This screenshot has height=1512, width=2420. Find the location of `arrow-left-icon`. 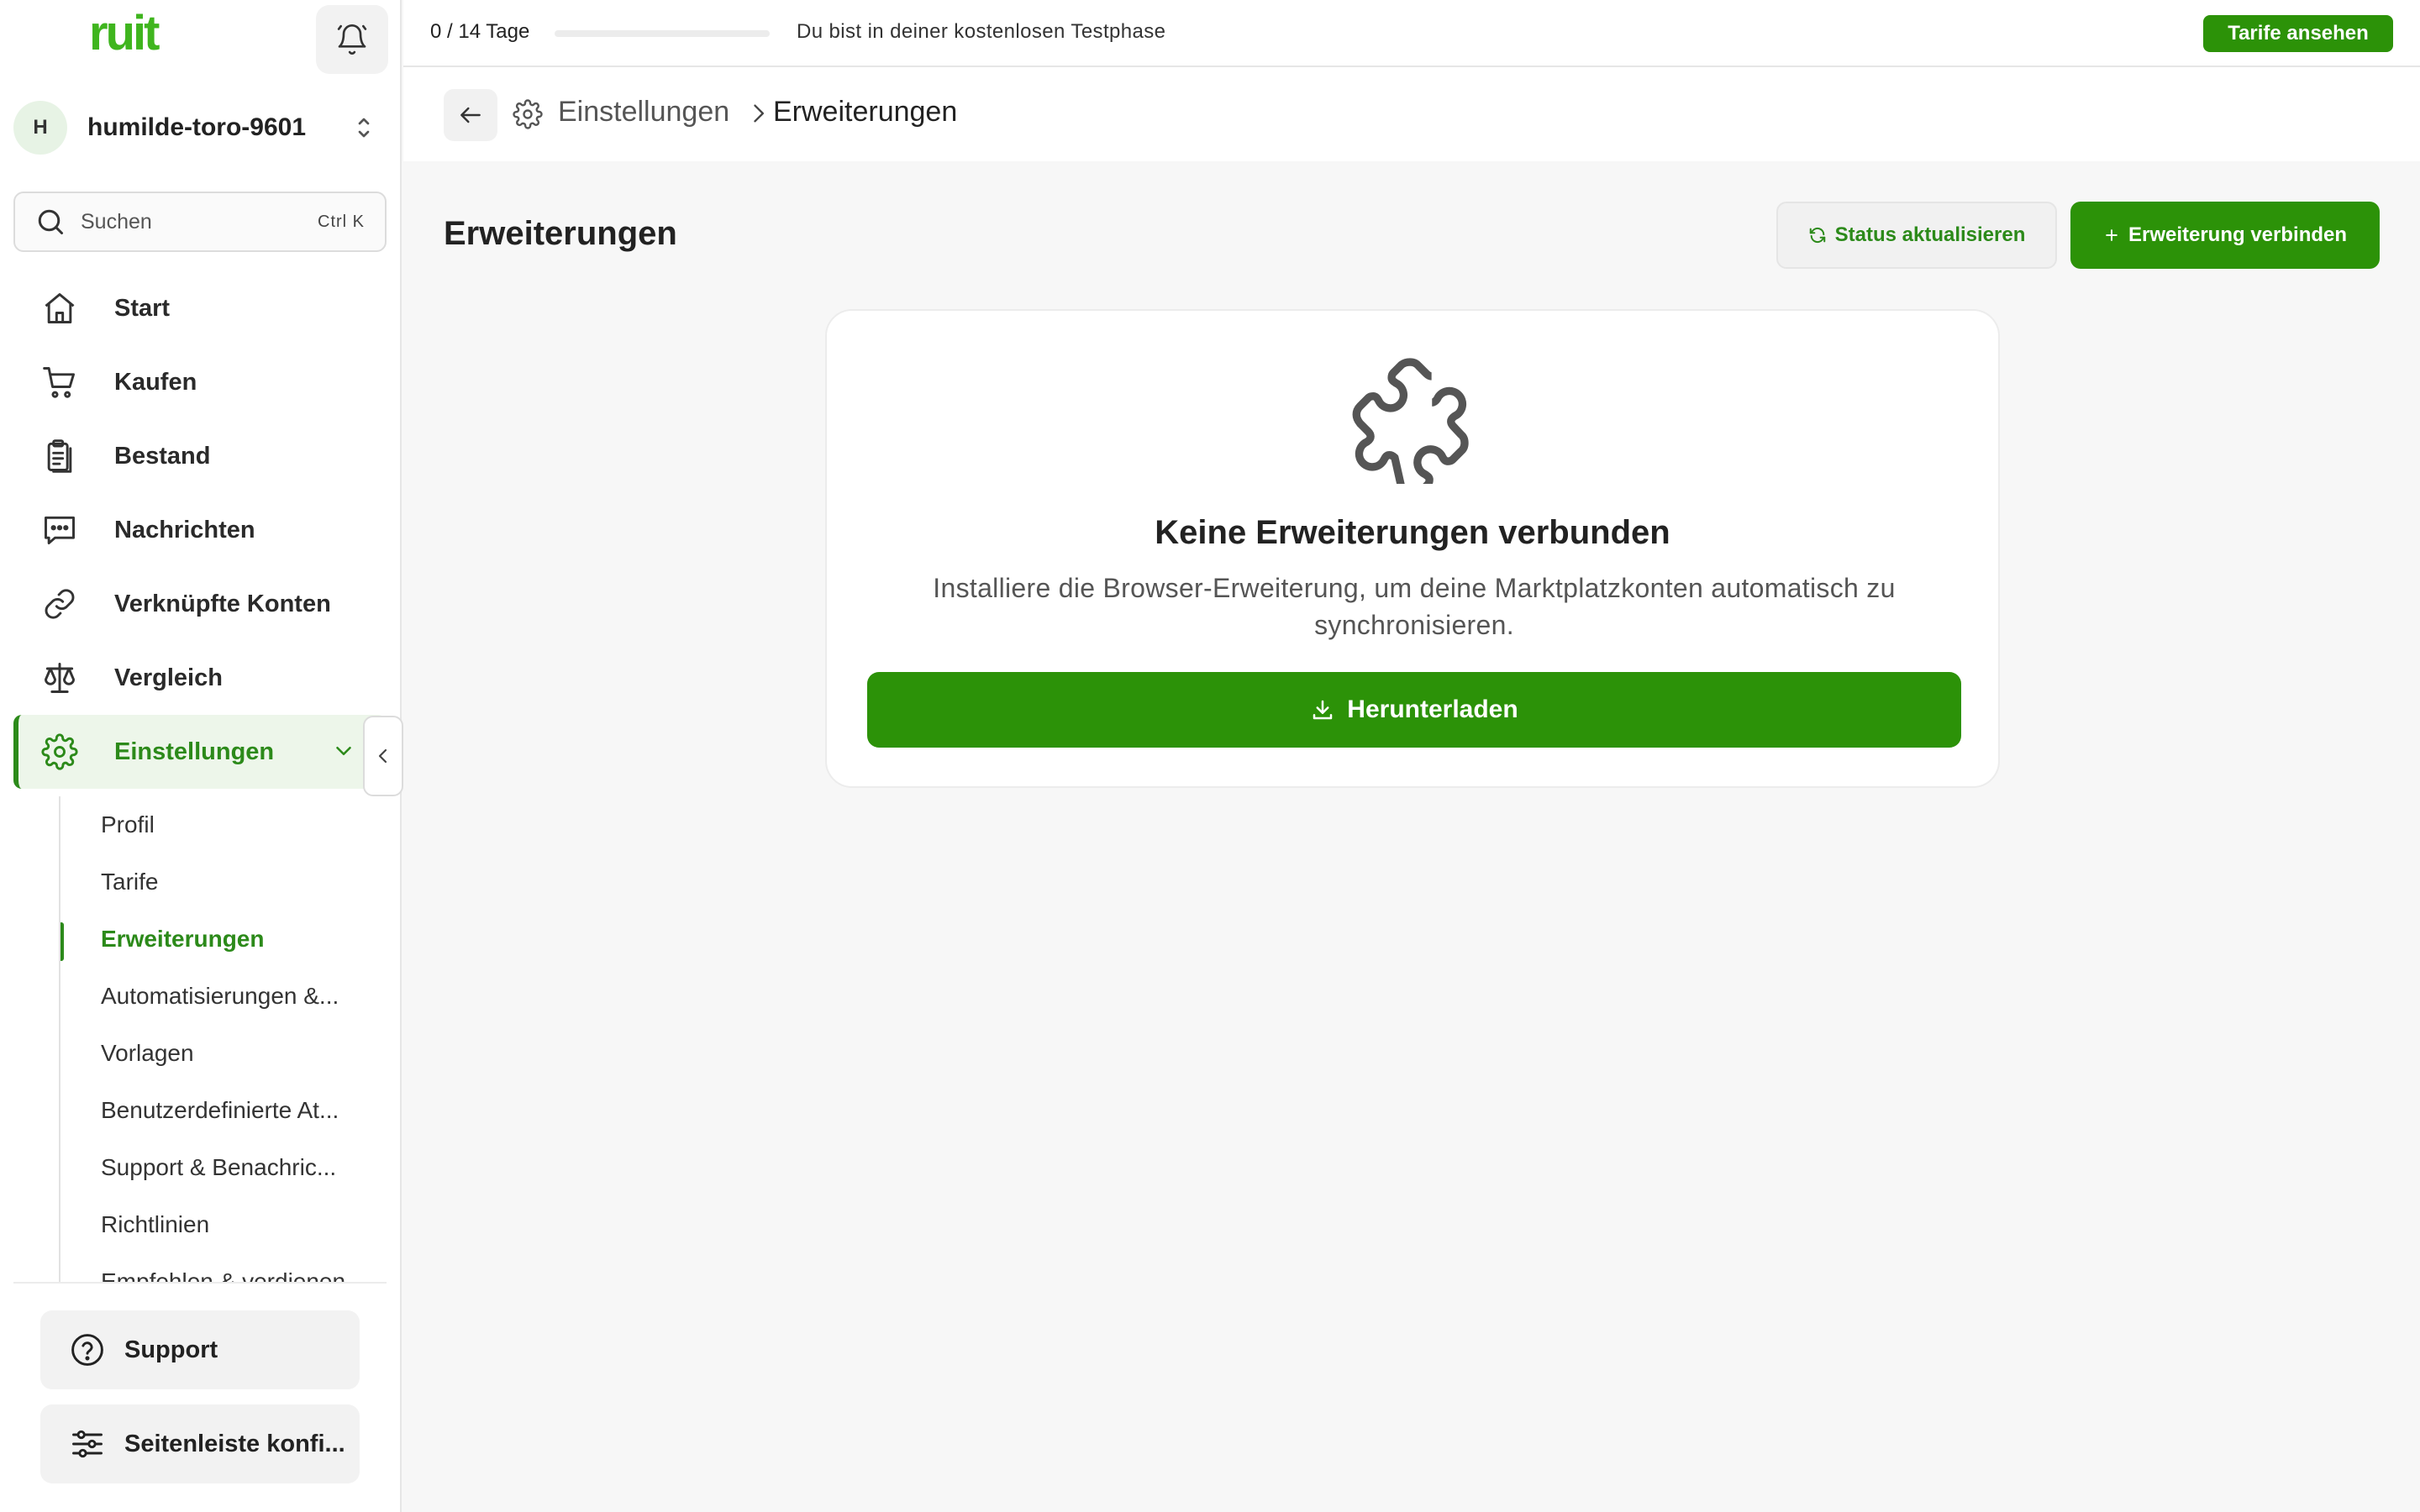

arrow-left-icon is located at coordinates (470, 115).